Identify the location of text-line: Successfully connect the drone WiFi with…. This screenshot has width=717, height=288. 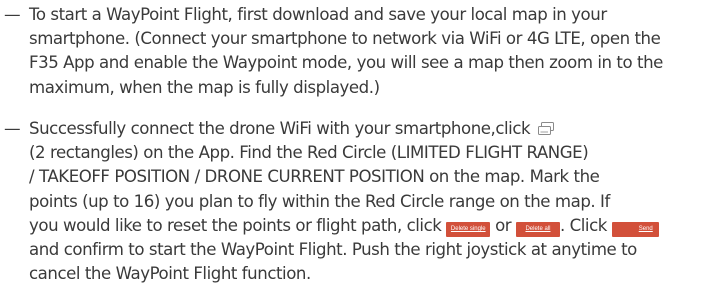
(293, 129).